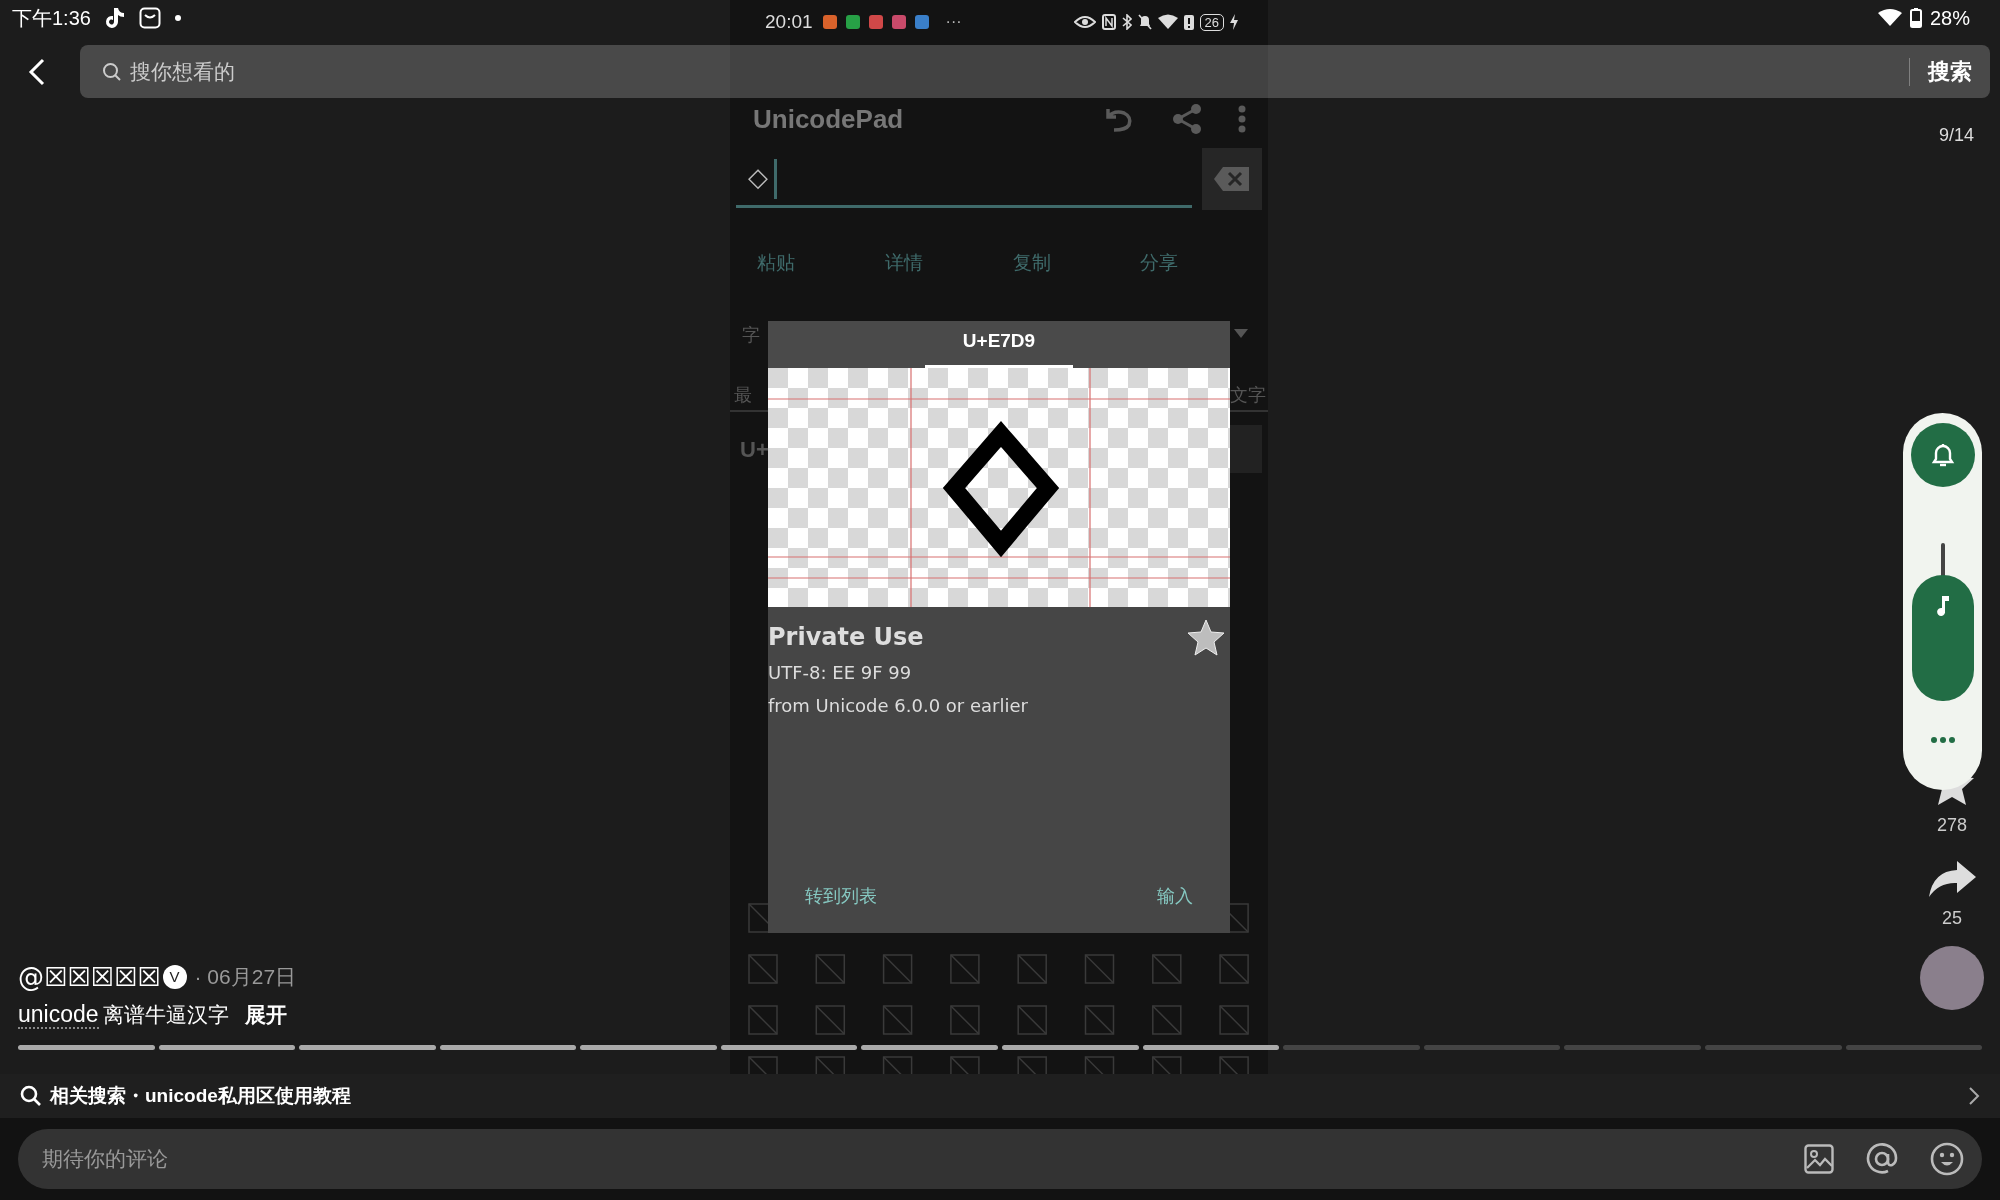  Describe the element at coordinates (1951, 825) in the screenshot. I see `favorite-count: 278` at that location.